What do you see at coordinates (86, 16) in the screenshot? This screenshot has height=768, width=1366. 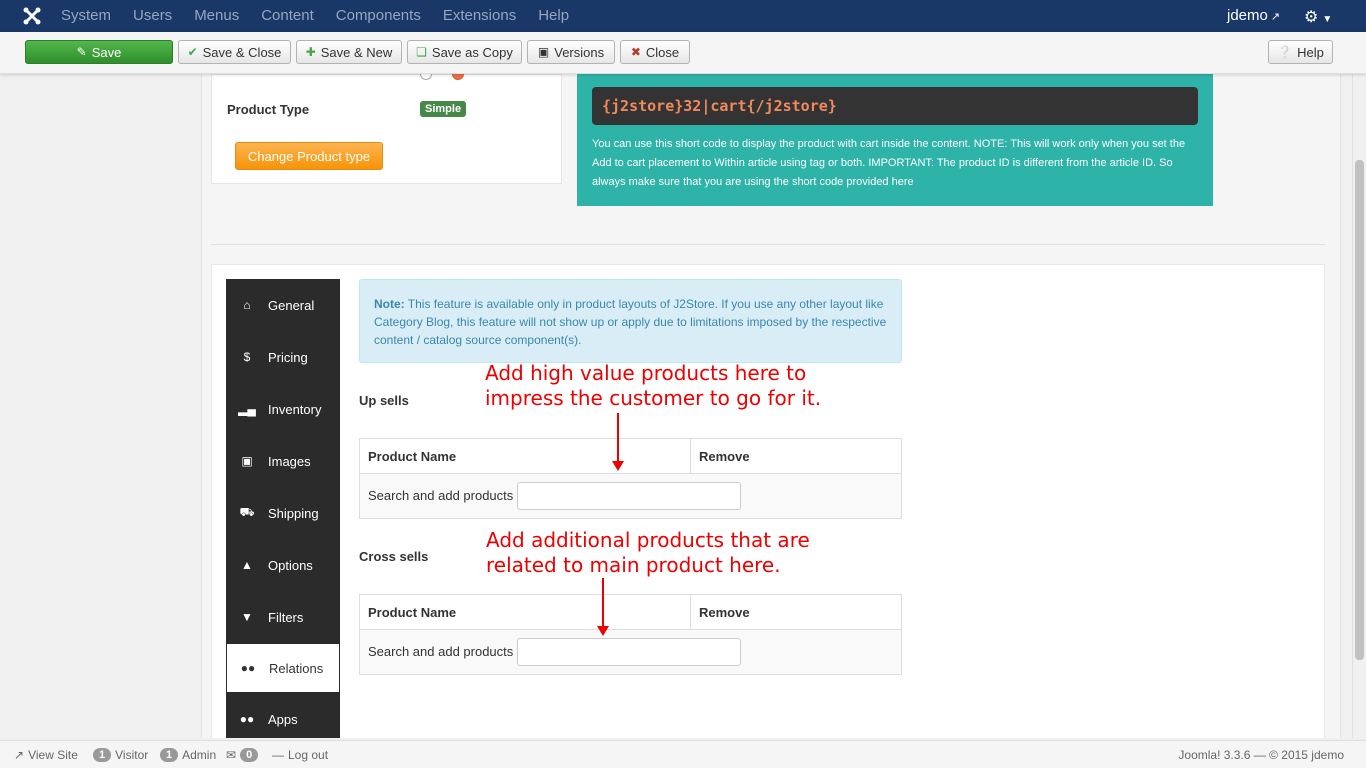 I see `menu-system: System` at bounding box center [86, 16].